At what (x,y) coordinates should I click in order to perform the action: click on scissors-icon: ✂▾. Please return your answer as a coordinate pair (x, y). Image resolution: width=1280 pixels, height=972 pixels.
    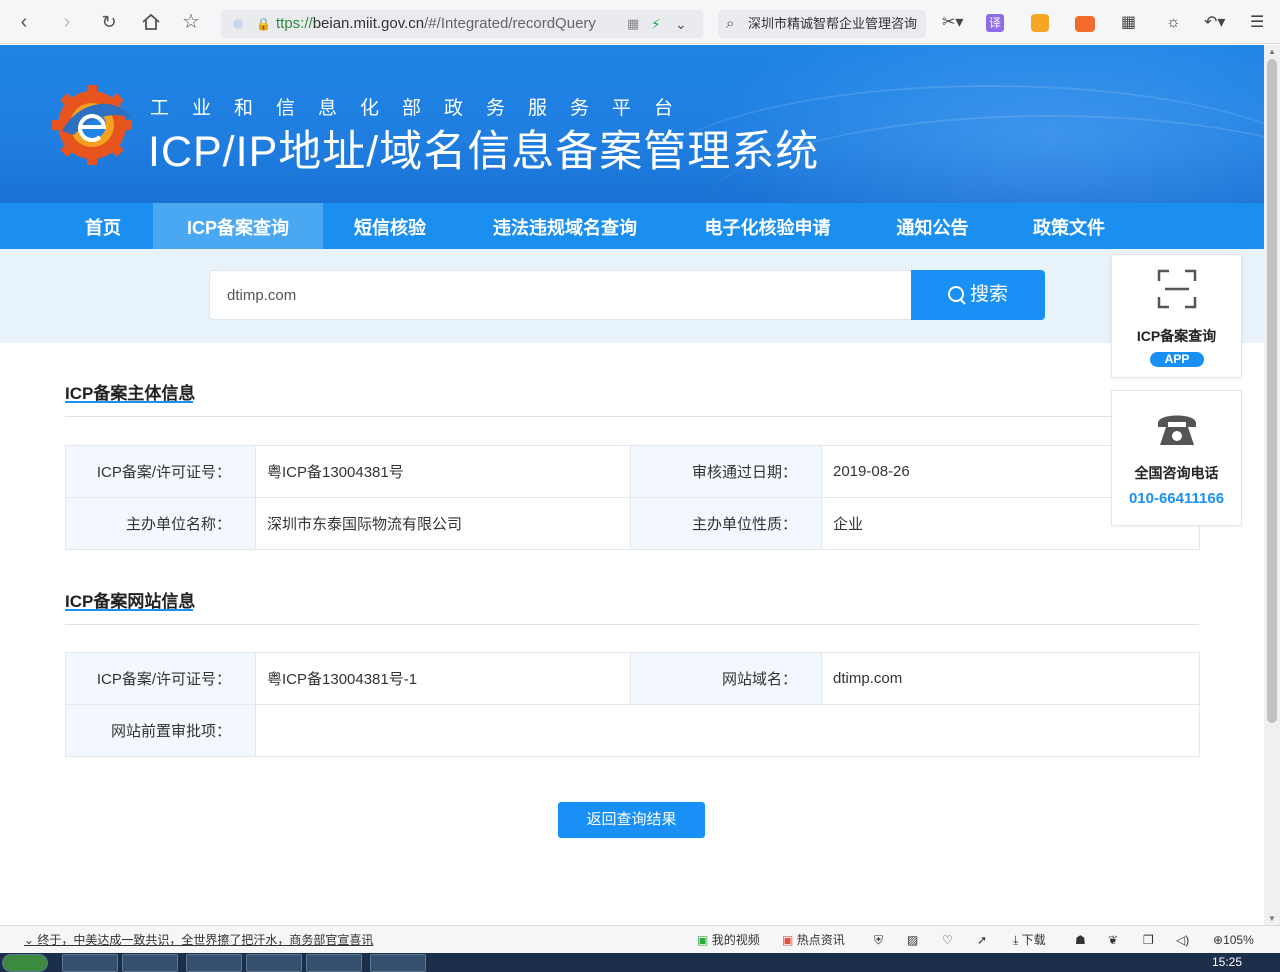
    Looking at the image, I should click on (952, 23).